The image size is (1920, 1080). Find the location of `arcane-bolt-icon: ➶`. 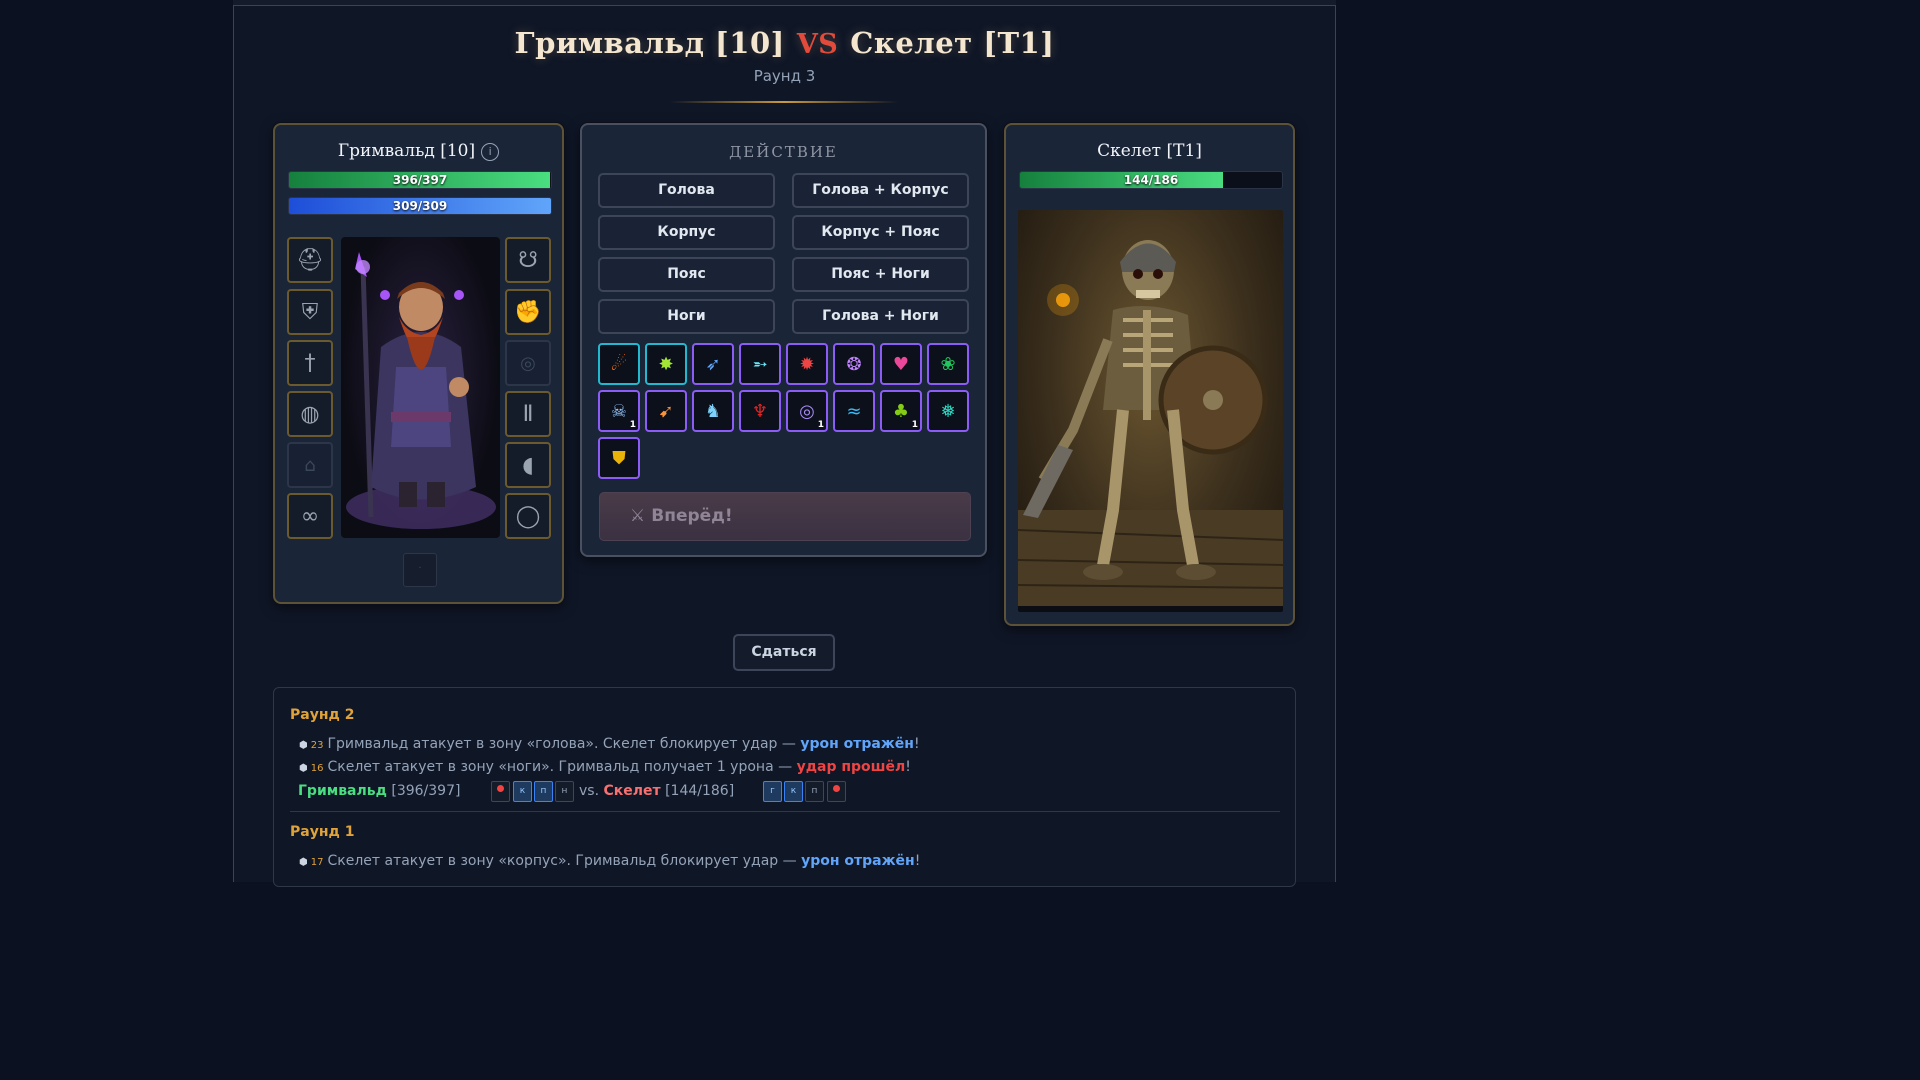

arcane-bolt-icon: ➶ is located at coordinates (713, 364).